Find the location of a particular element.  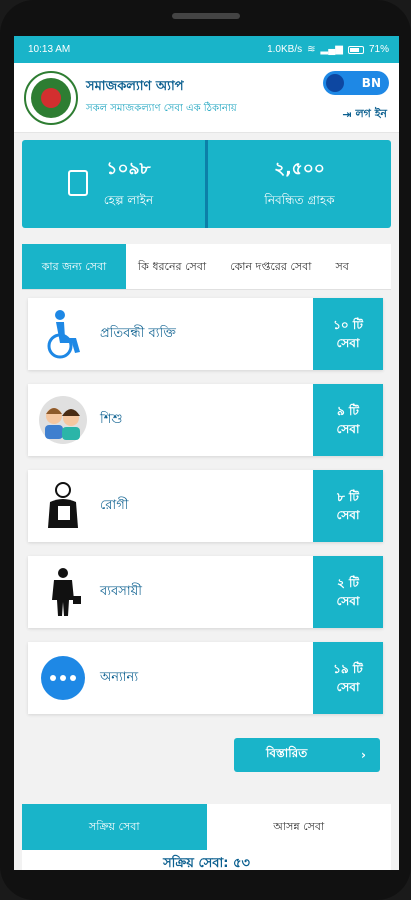

list-item: রোগী ৮ টি সেবা is located at coordinates (205, 506).